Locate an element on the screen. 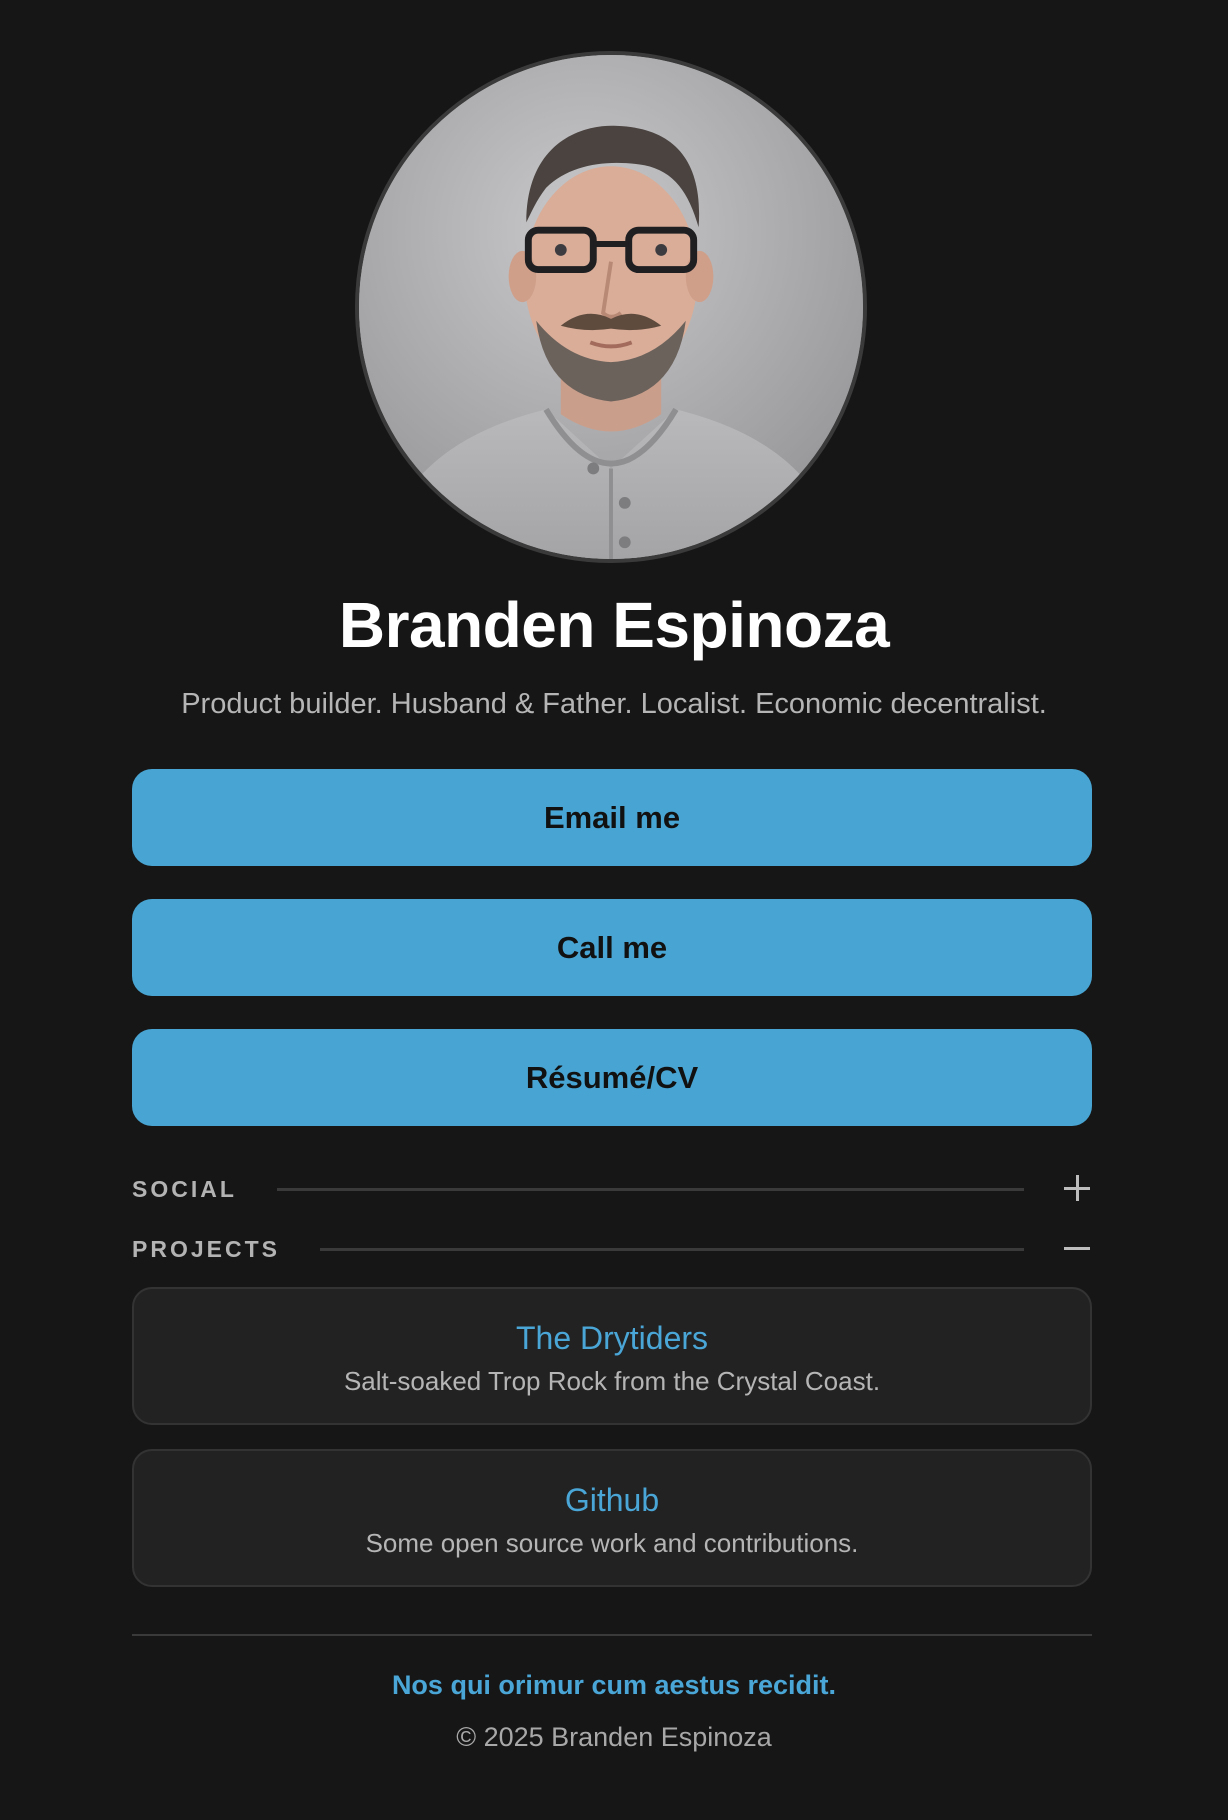 The image size is (1228, 1820). resume-cv-button: Résumé/CV is located at coordinates (612, 1077).